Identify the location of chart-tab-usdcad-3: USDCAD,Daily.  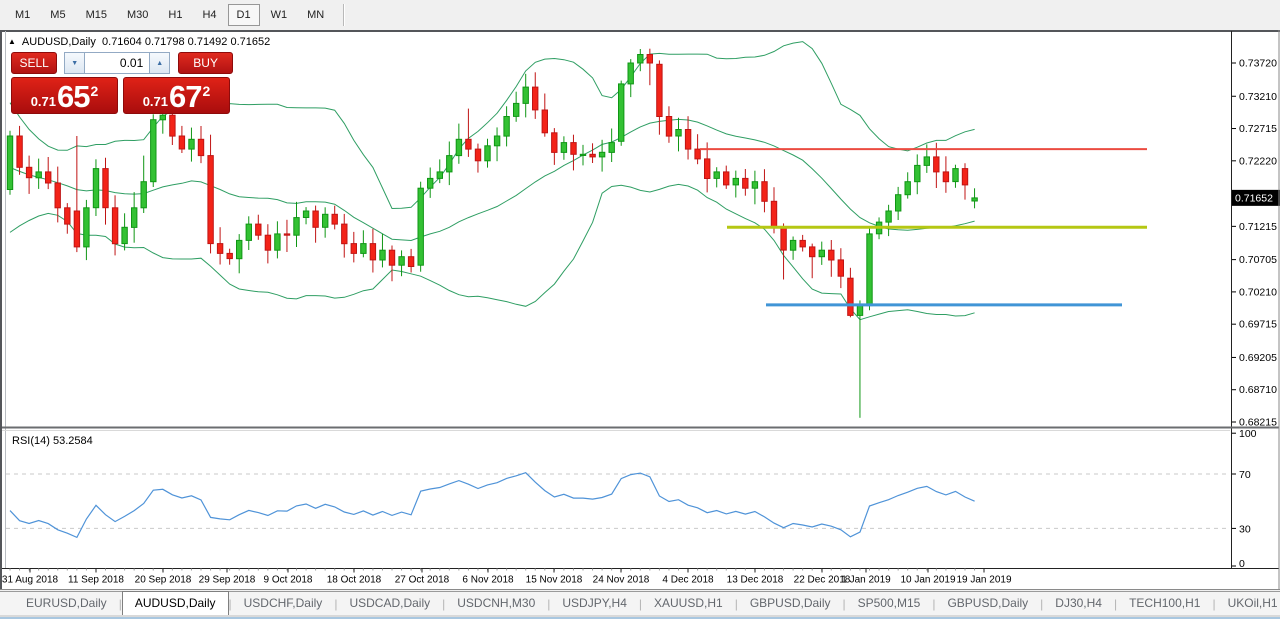
(389, 603).